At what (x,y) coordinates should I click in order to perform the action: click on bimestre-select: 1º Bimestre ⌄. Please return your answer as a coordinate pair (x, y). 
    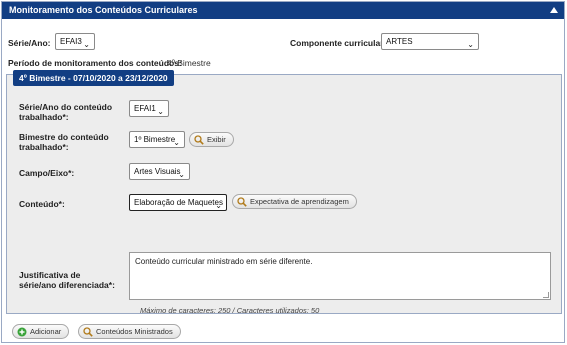
    Looking at the image, I should click on (157, 139).